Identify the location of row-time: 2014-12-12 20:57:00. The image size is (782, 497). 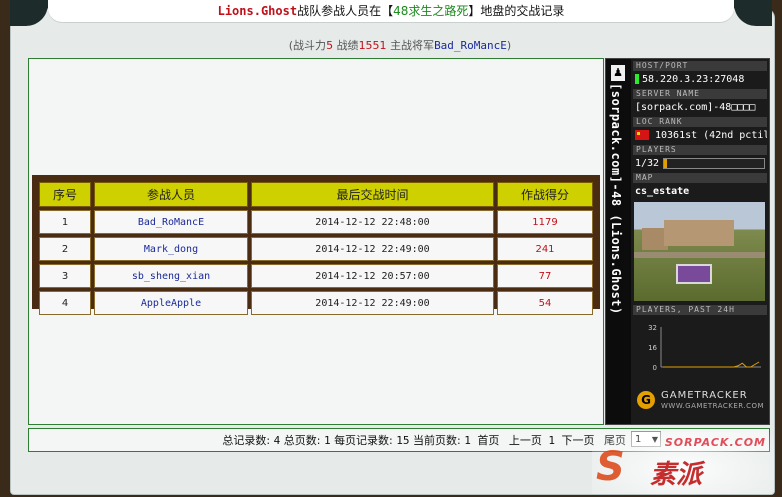
(372, 276).